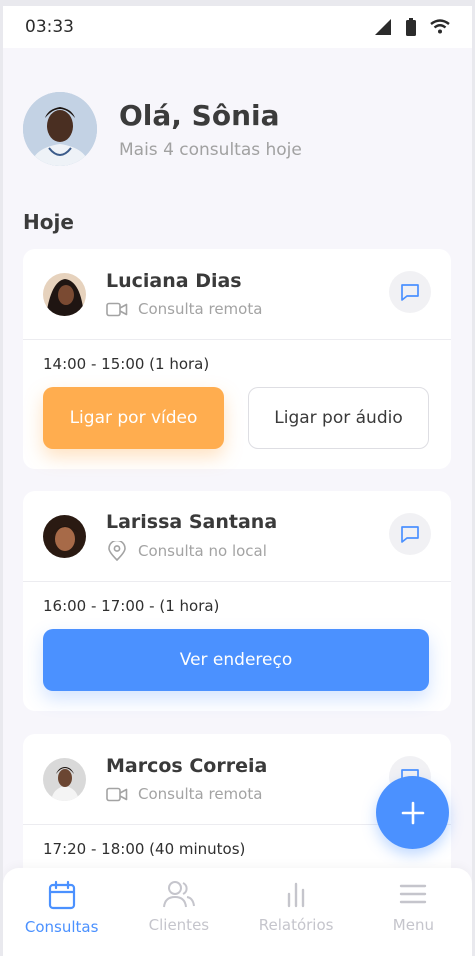 This screenshot has width=475, height=956. I want to click on nav-item-clientes: Clientes, so click(178, 912).